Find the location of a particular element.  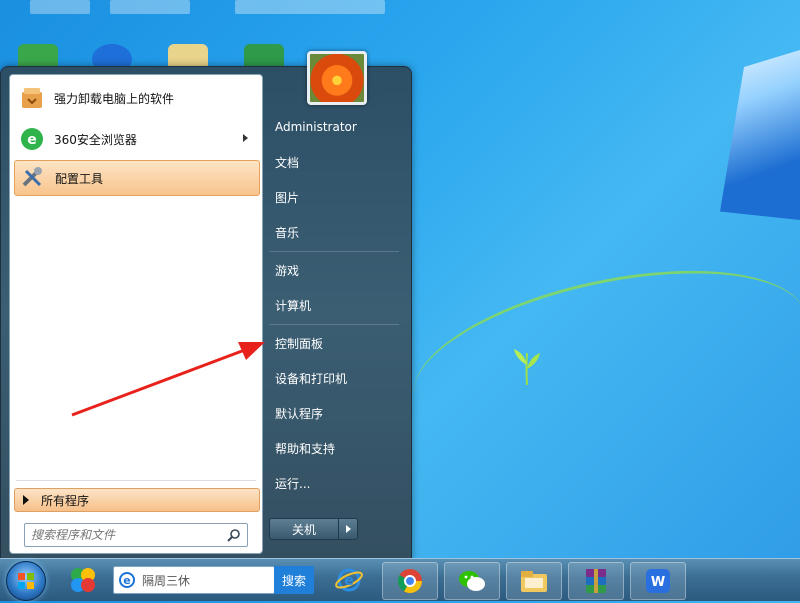

annotation-arrow is located at coordinates (168, 379).